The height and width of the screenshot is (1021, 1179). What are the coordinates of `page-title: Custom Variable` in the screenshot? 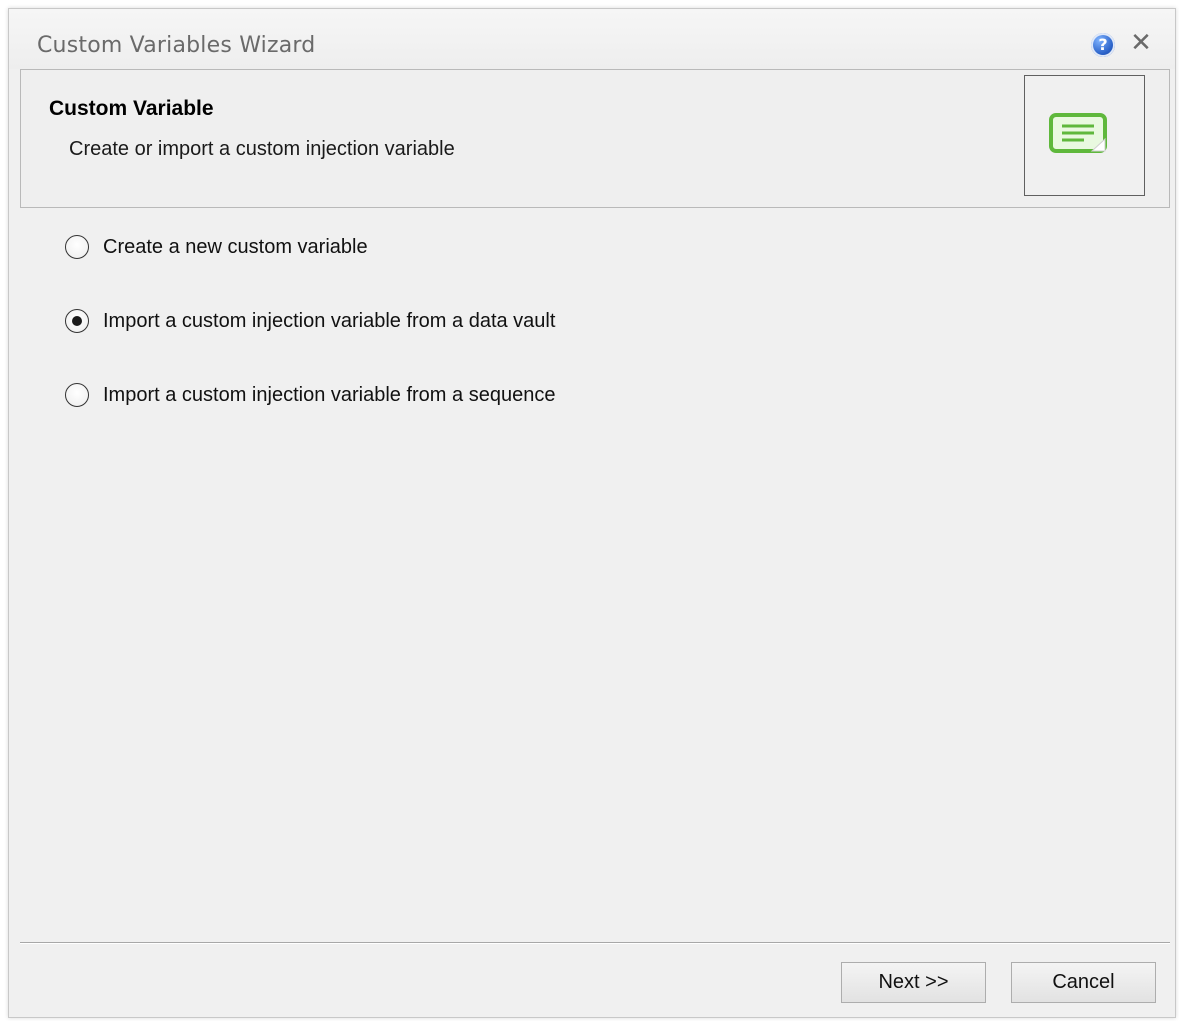 It's located at (131, 108).